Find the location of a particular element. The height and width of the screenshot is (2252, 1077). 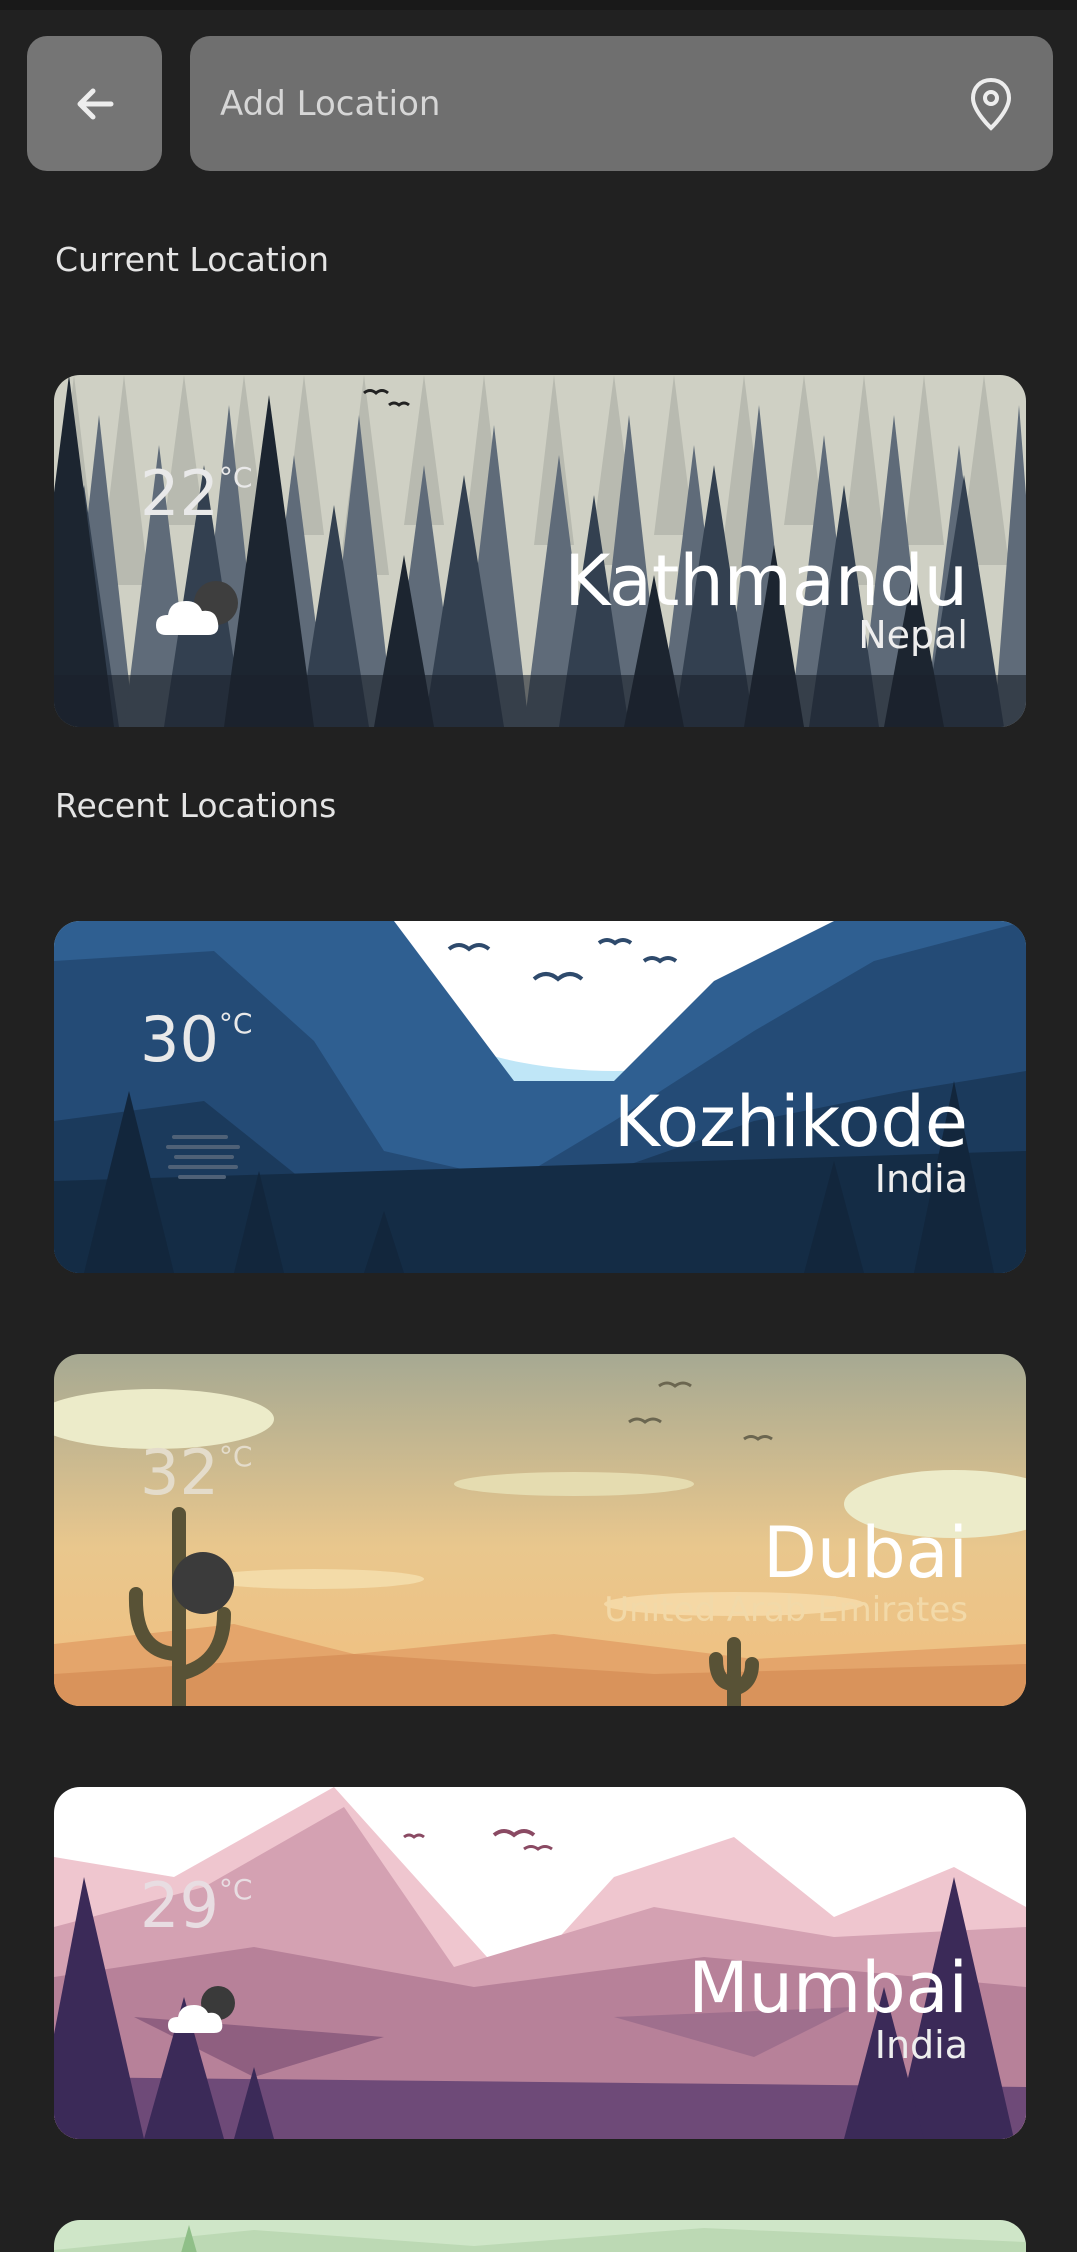

temperature: 22°C is located at coordinates (196, 493).